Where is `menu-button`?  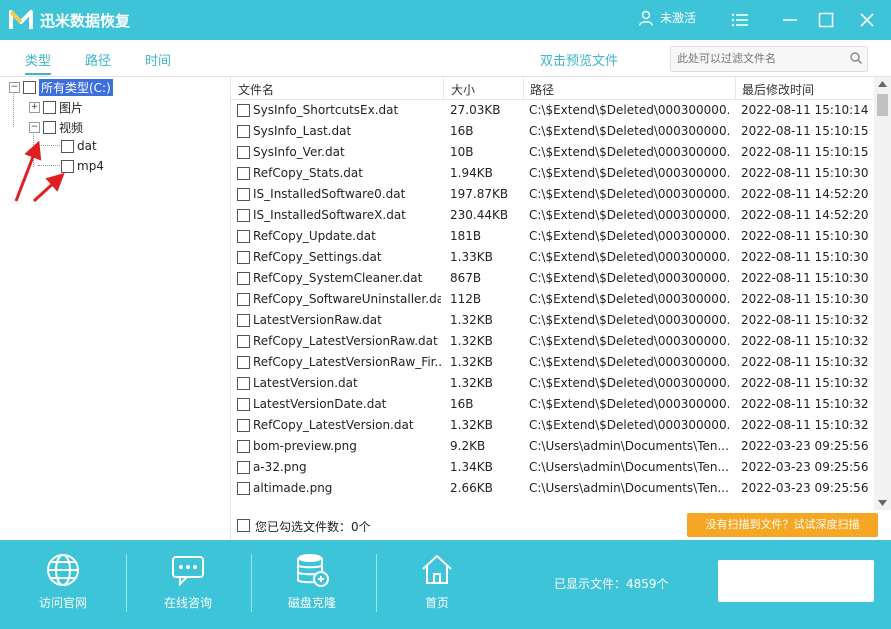 menu-button is located at coordinates (740, 20).